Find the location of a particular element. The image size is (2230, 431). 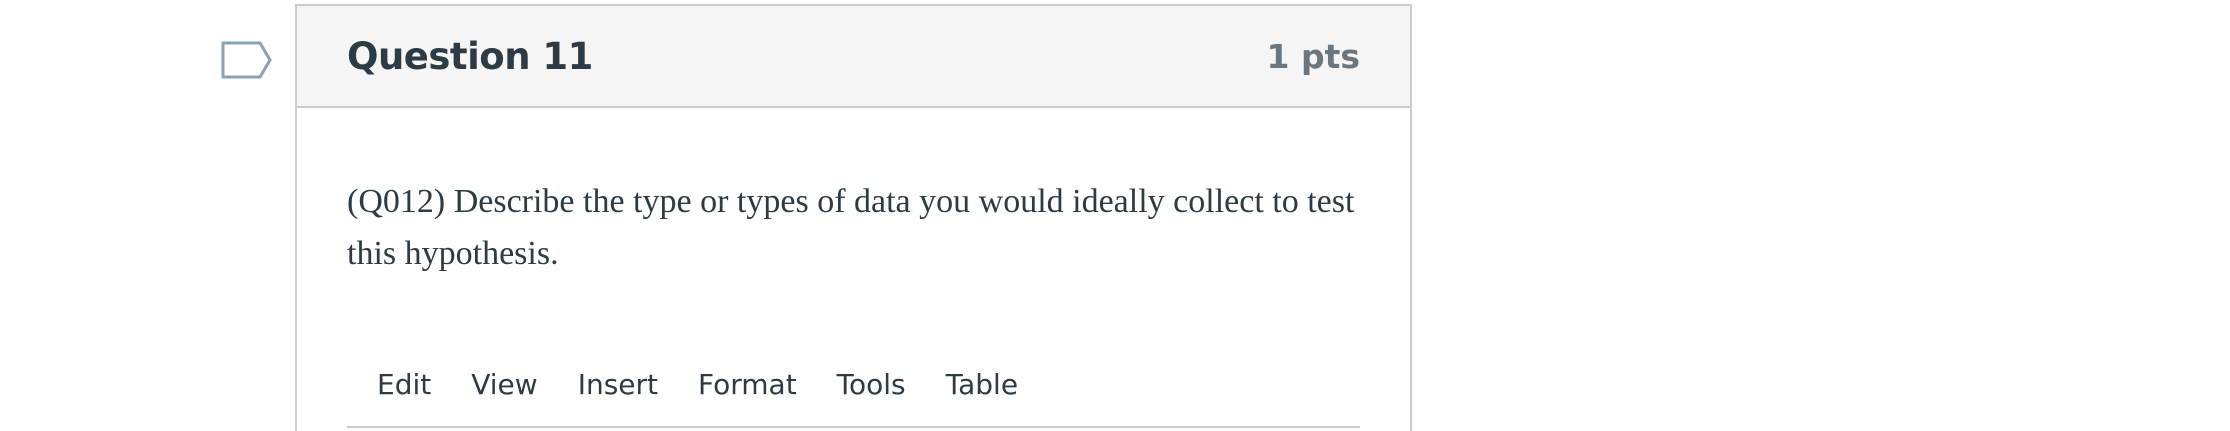

rich-text-editor: Edit View Insert Format Tools Table is located at coordinates (853, 397).